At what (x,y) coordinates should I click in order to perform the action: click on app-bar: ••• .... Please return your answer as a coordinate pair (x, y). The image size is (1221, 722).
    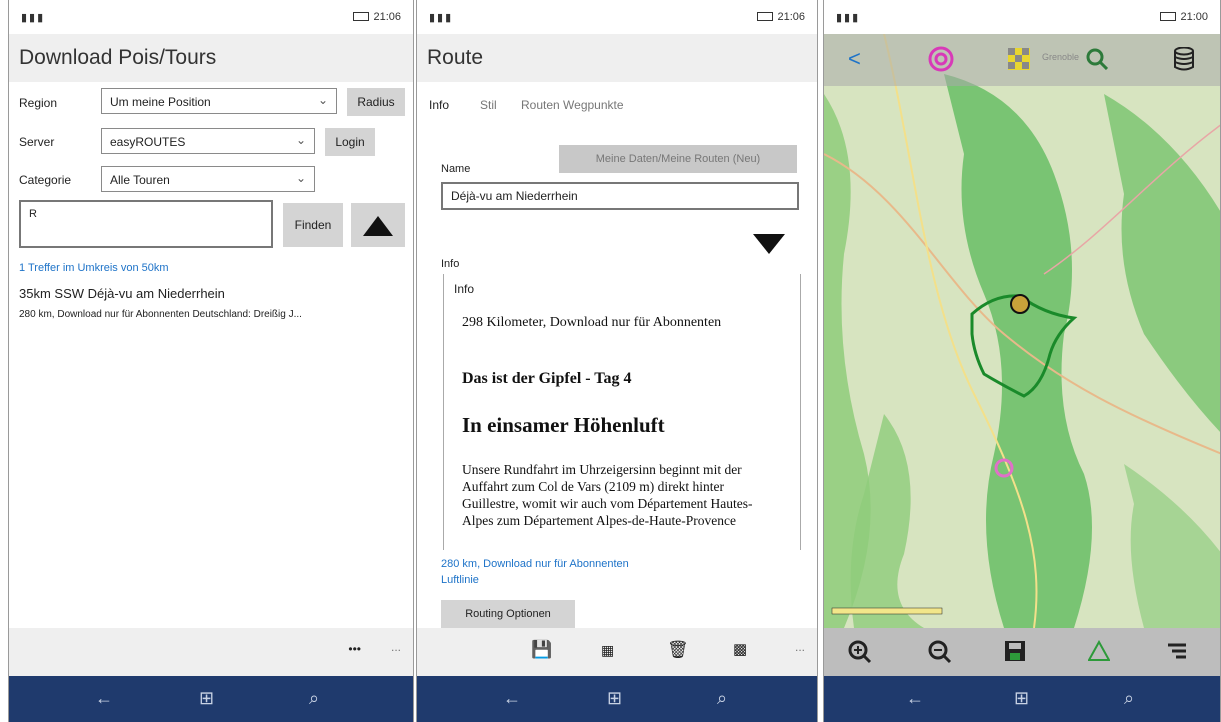
    Looking at the image, I should click on (211, 652).